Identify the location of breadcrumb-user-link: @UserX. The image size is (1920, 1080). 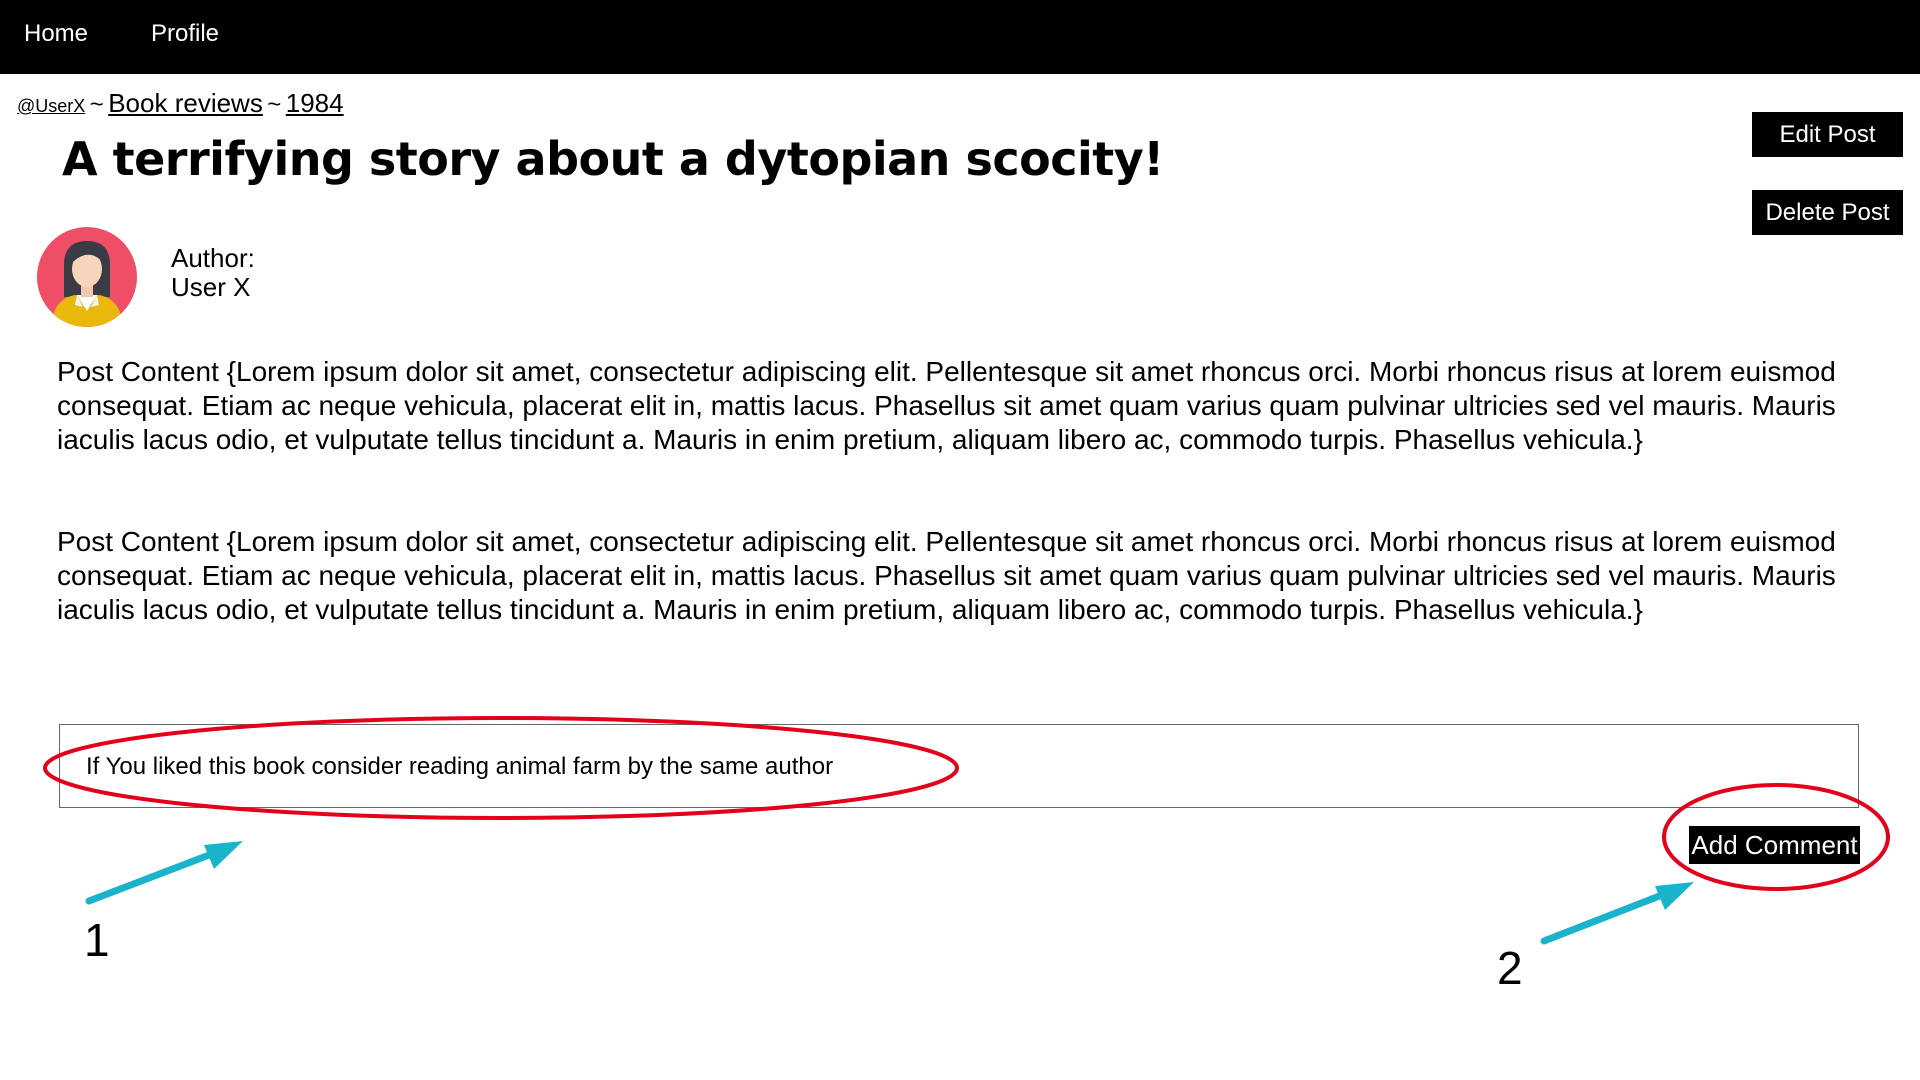
(51, 106).